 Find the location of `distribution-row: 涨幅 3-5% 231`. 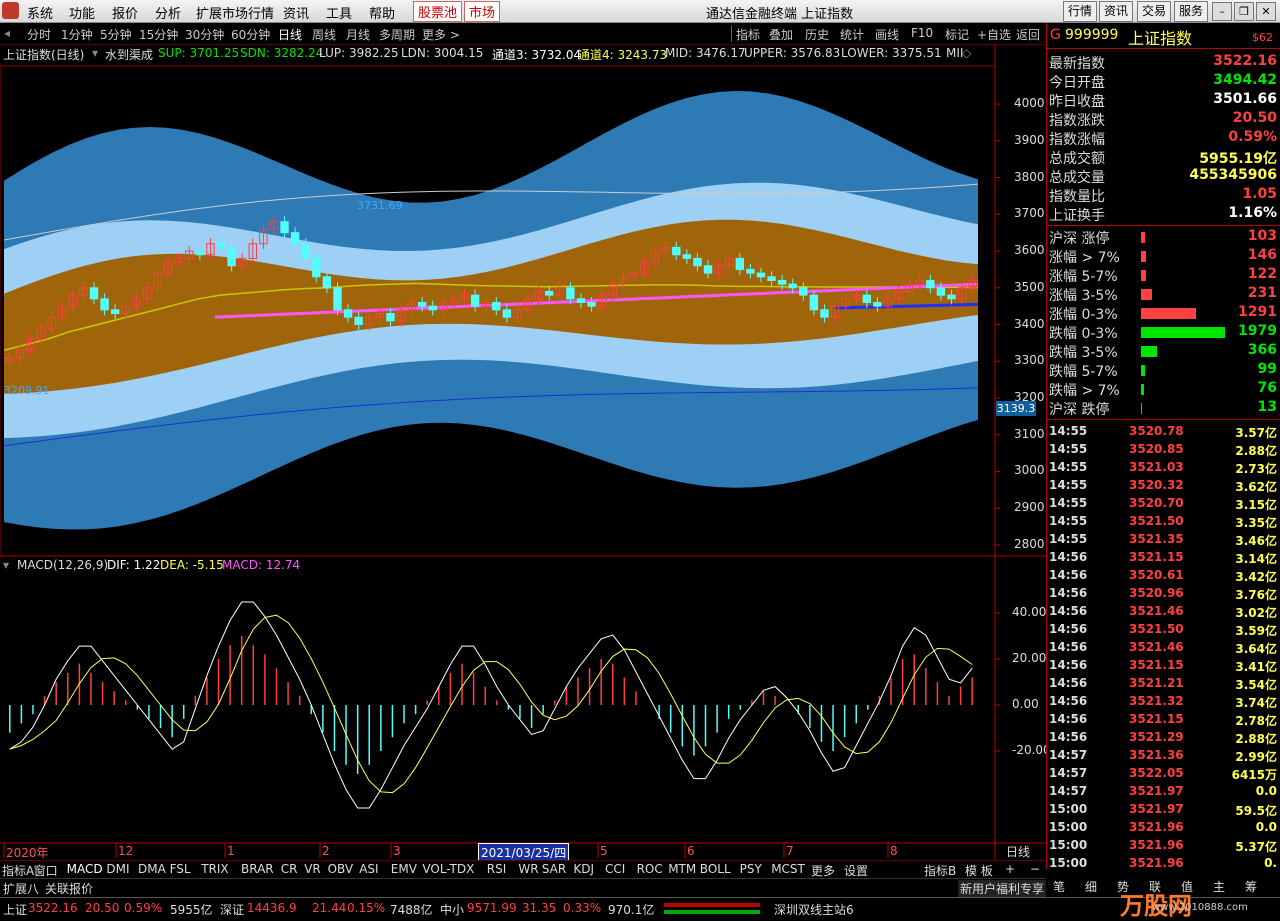

distribution-row: 涨幅 3-5% 231 is located at coordinates (1164, 294).